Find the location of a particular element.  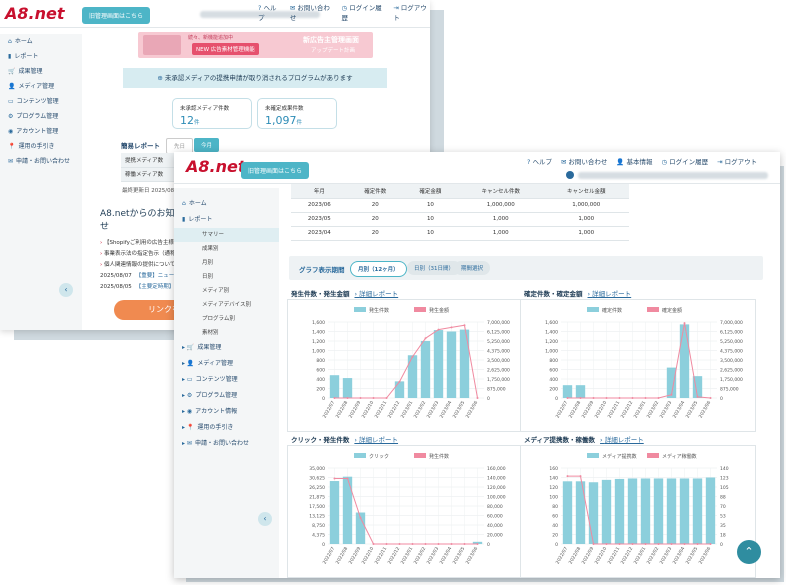

report-sub-item: プログラム別 is located at coordinates (226, 319).